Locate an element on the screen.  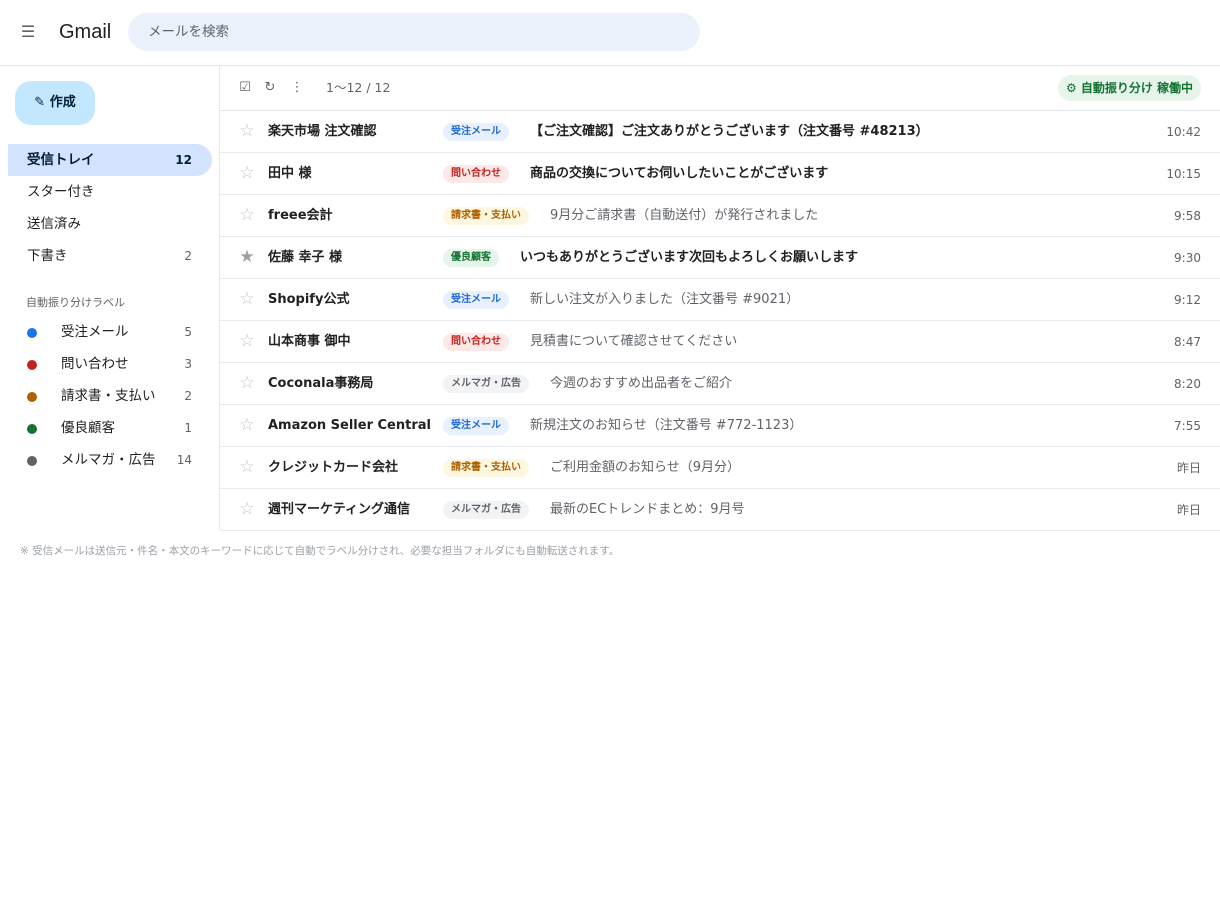
email-time: 9:12 is located at coordinates (1187, 300).